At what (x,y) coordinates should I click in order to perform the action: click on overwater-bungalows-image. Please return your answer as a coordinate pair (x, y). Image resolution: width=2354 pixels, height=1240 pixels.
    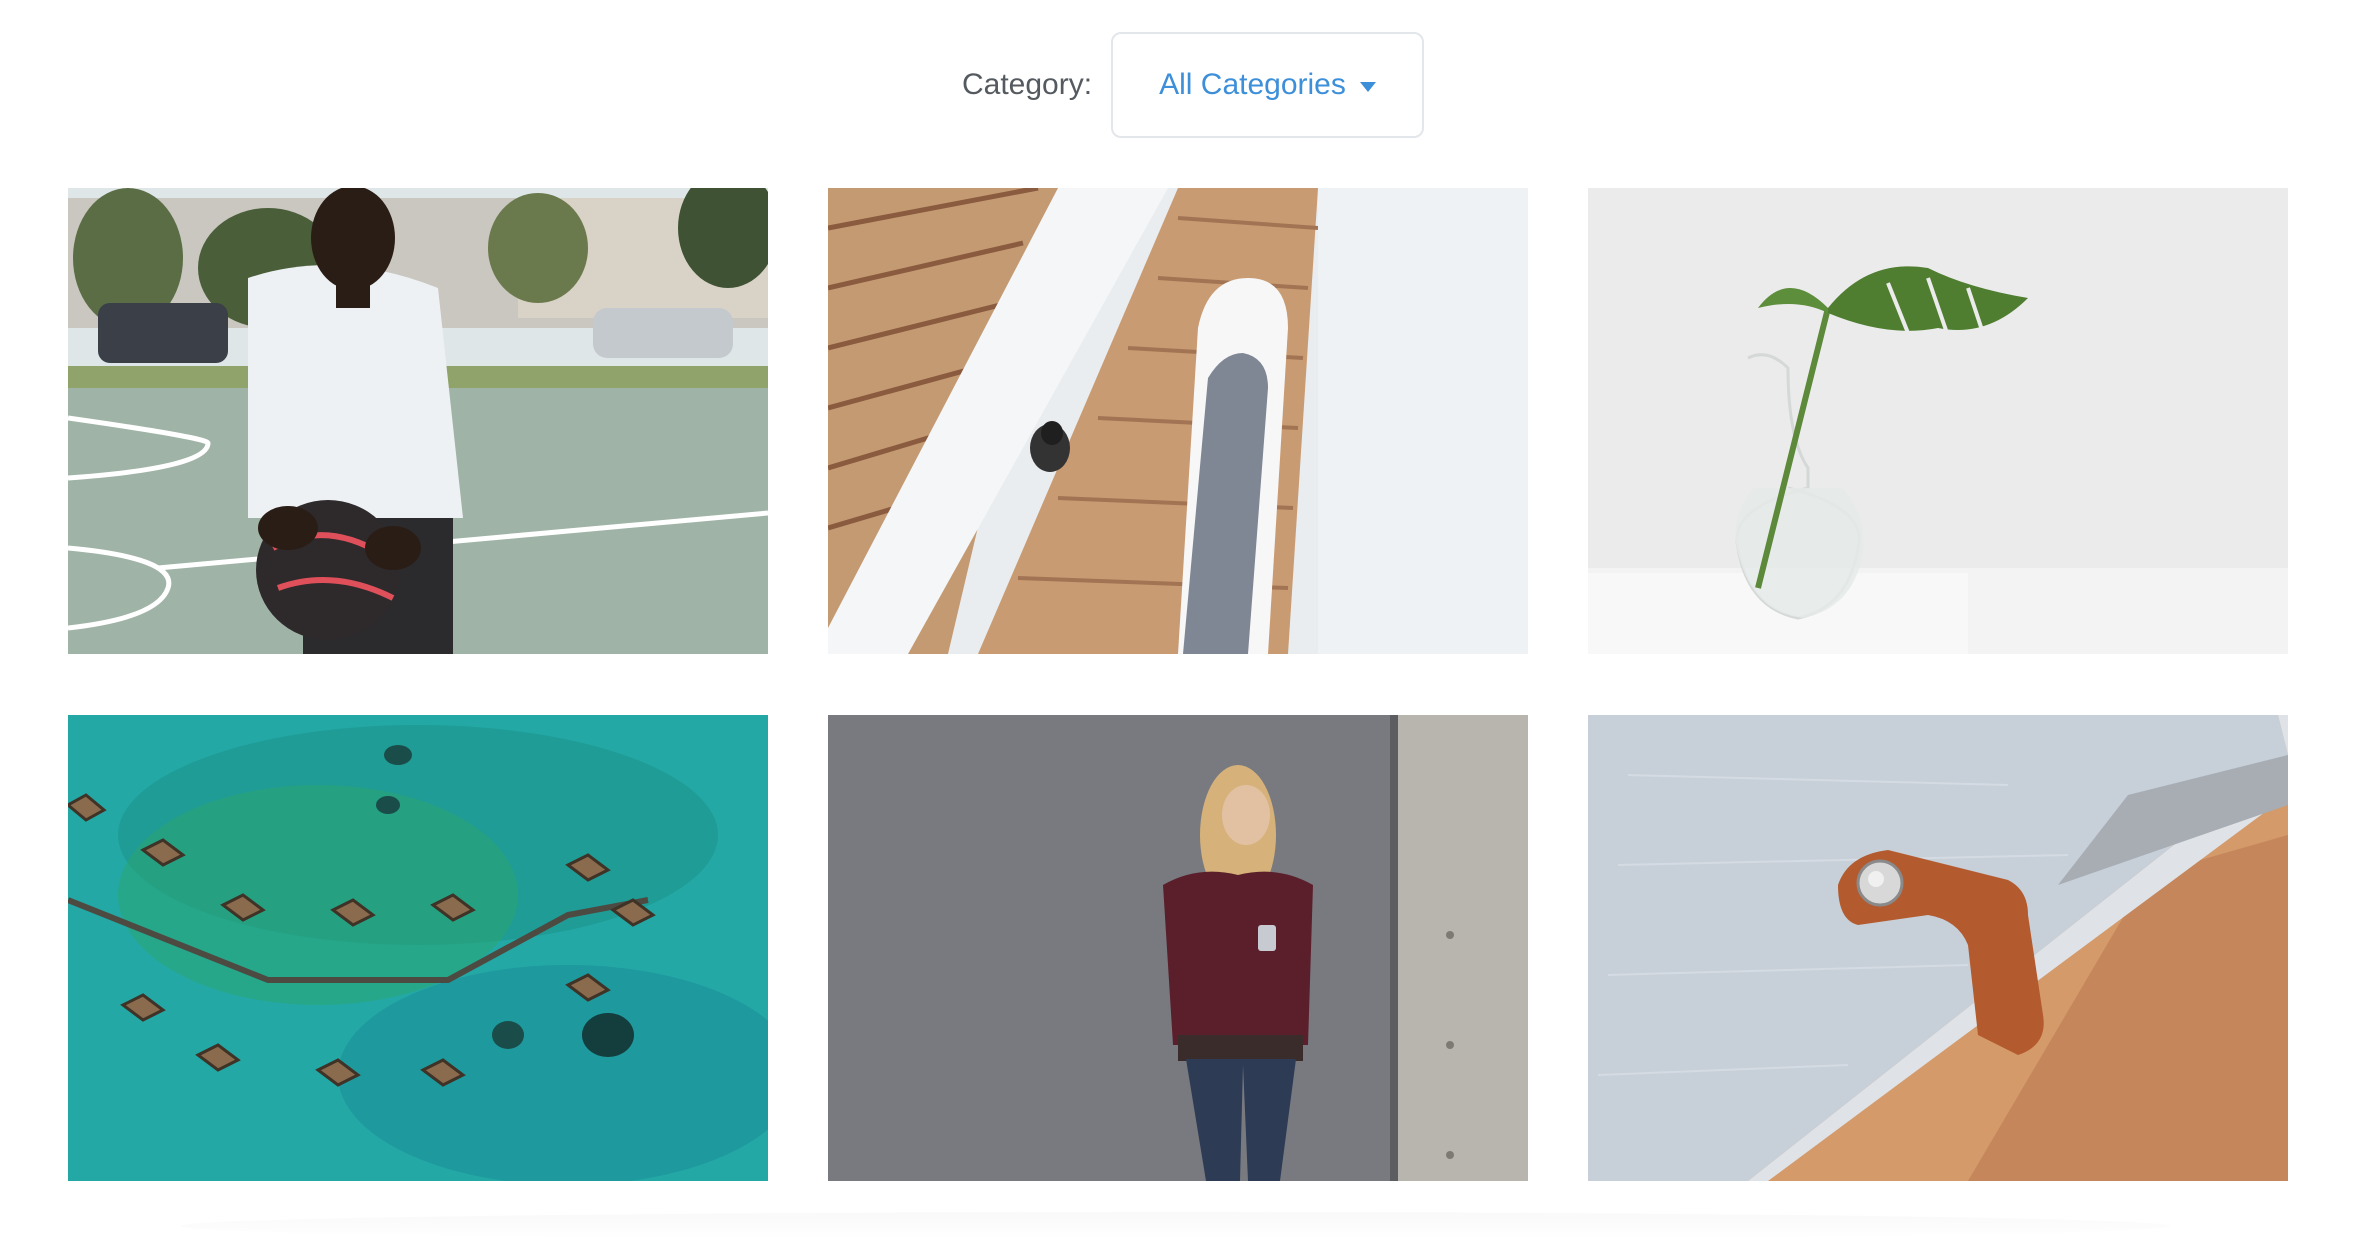
    Looking at the image, I should click on (418, 948).